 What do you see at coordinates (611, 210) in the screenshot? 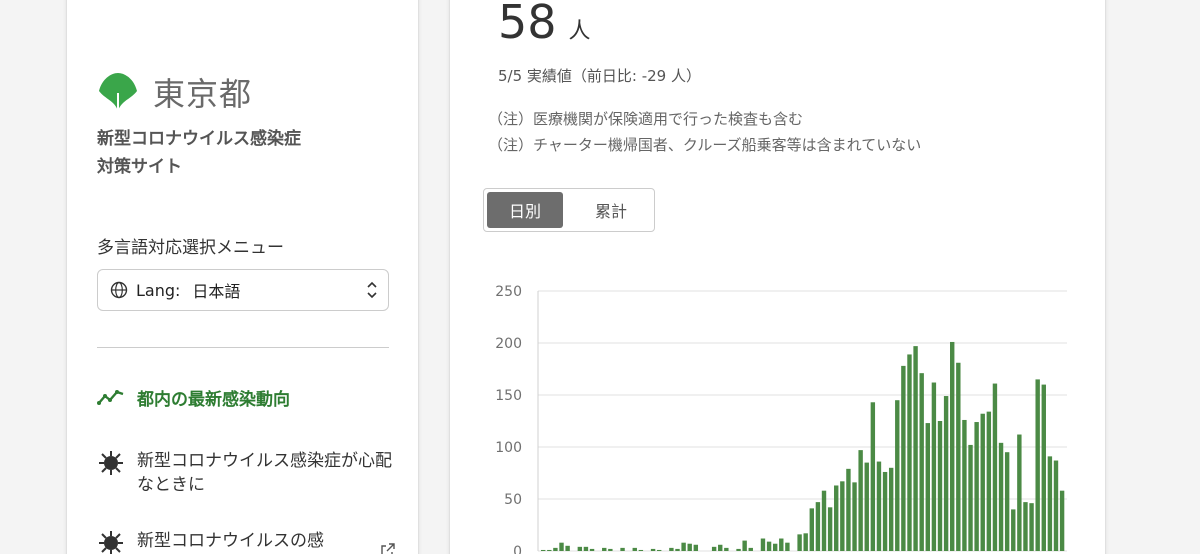
I see `cumulative-toggle-button: 累計` at bounding box center [611, 210].